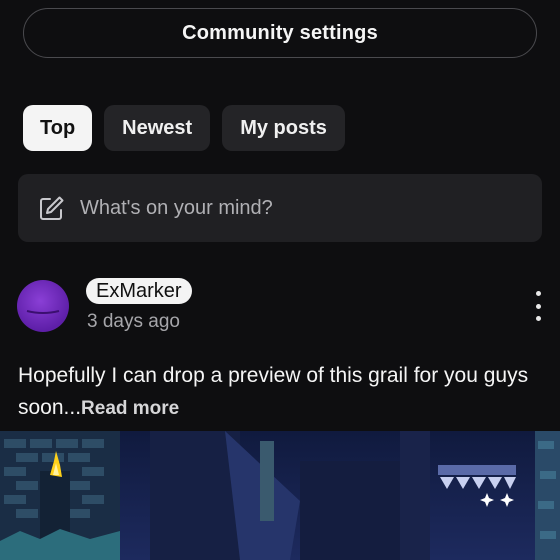  I want to click on community-settings-button: Community settings, so click(280, 33).